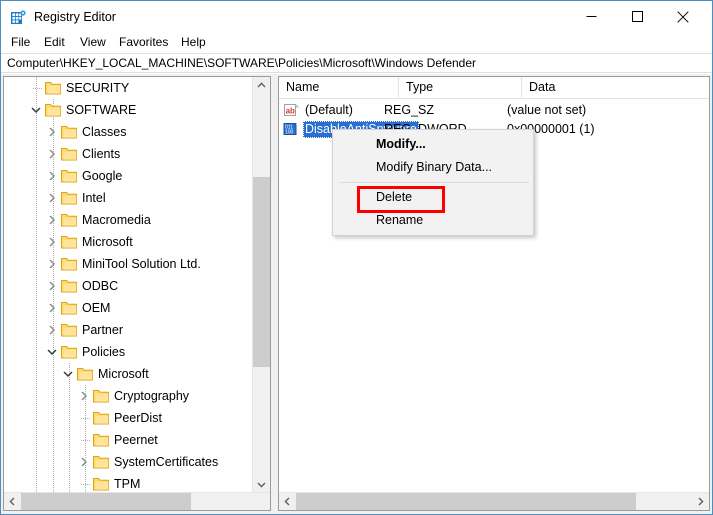 The width and height of the screenshot is (713, 515). I want to click on scroll-up-button, so click(261, 85).